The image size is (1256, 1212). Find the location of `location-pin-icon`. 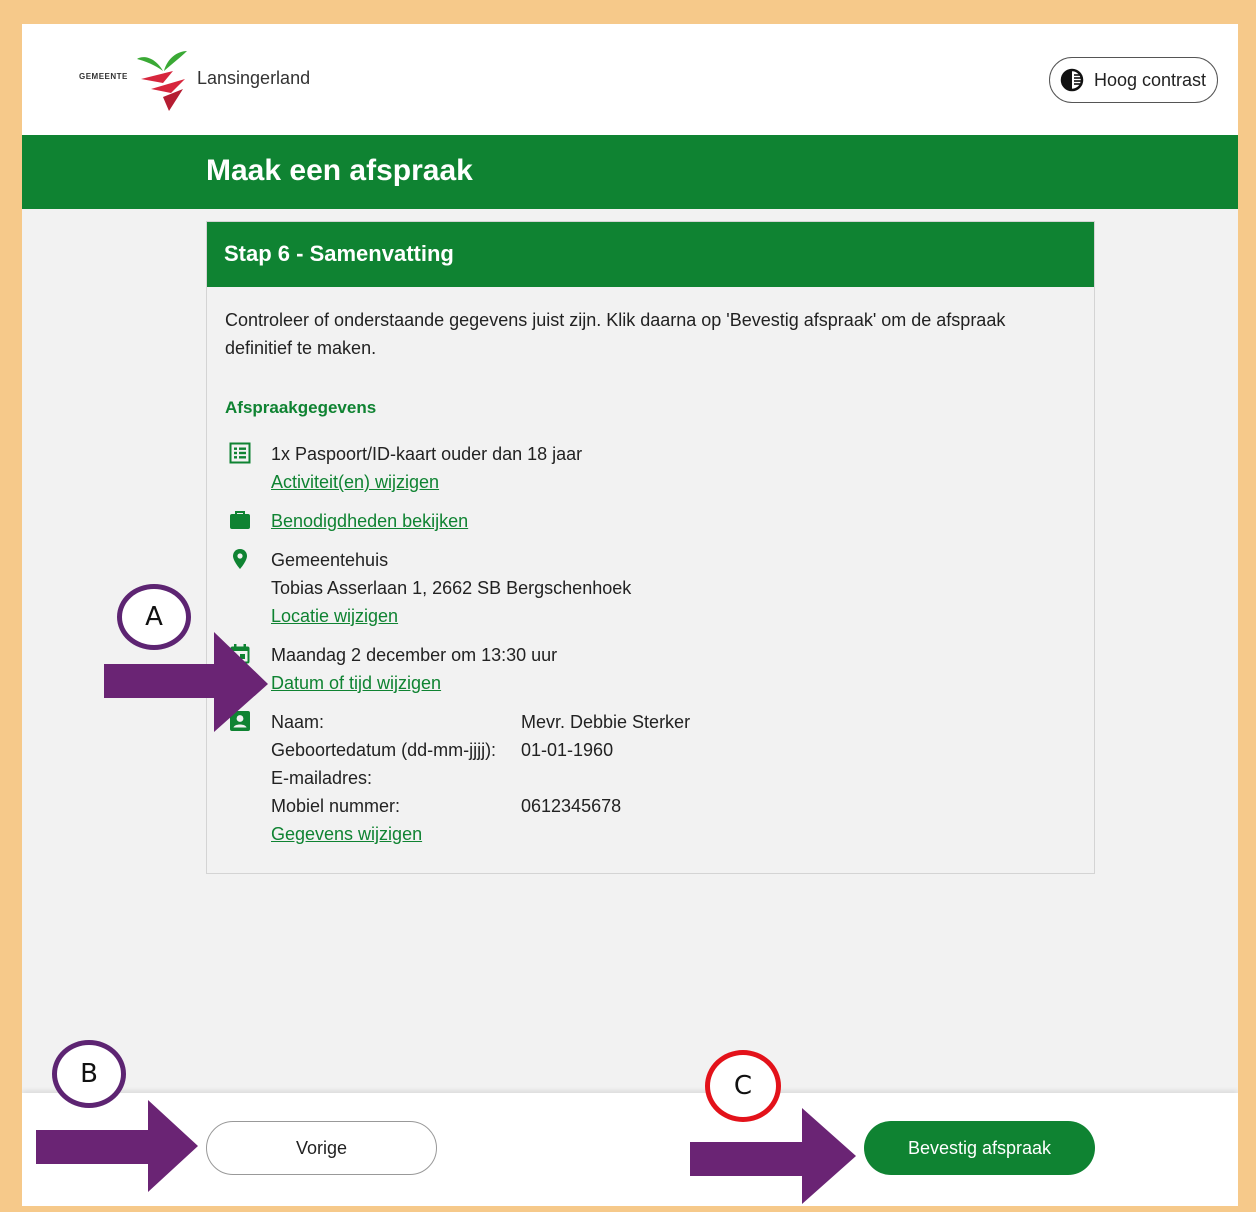

location-pin-icon is located at coordinates (240, 559).